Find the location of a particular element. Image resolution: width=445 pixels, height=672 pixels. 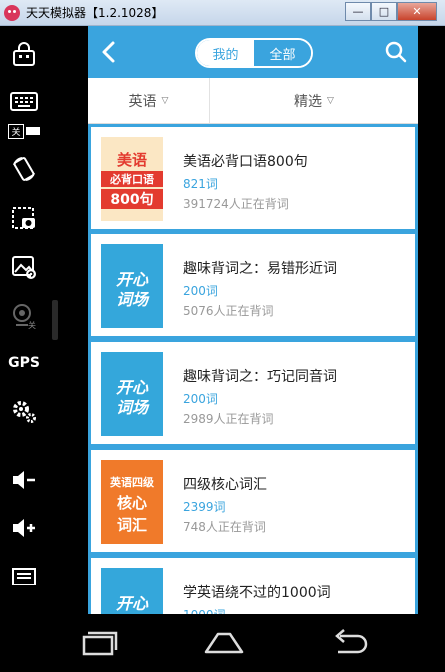

tab-switcher: 我的 全部 is located at coordinates (254, 53).